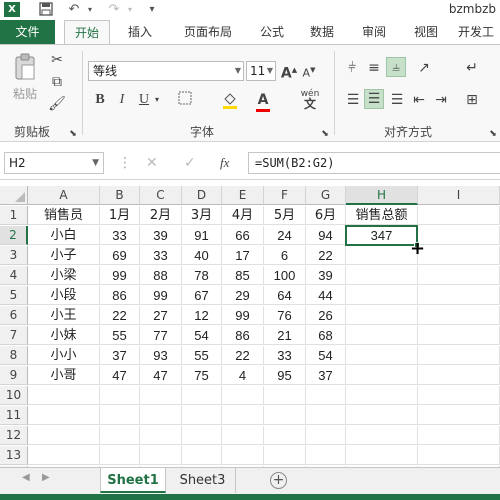 The height and width of the screenshot is (500, 500). What do you see at coordinates (272, 32) in the screenshot?
I see `tab-formulas: 公式` at bounding box center [272, 32].